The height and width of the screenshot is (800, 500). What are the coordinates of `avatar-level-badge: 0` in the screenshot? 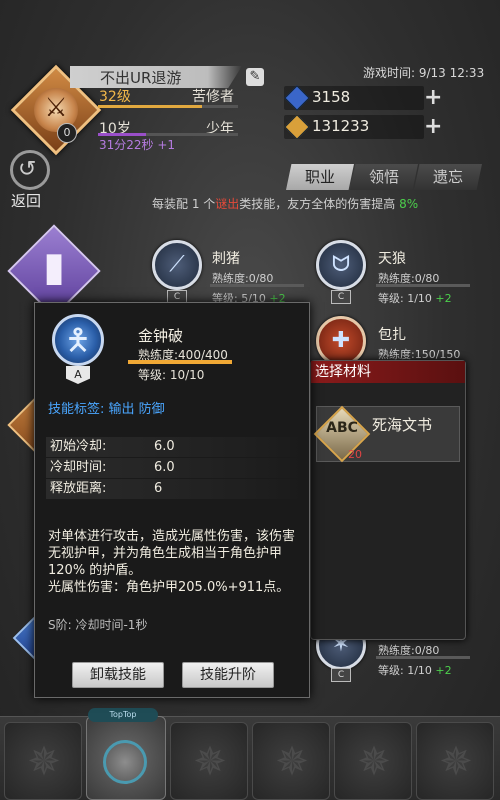 It's located at (67, 133).